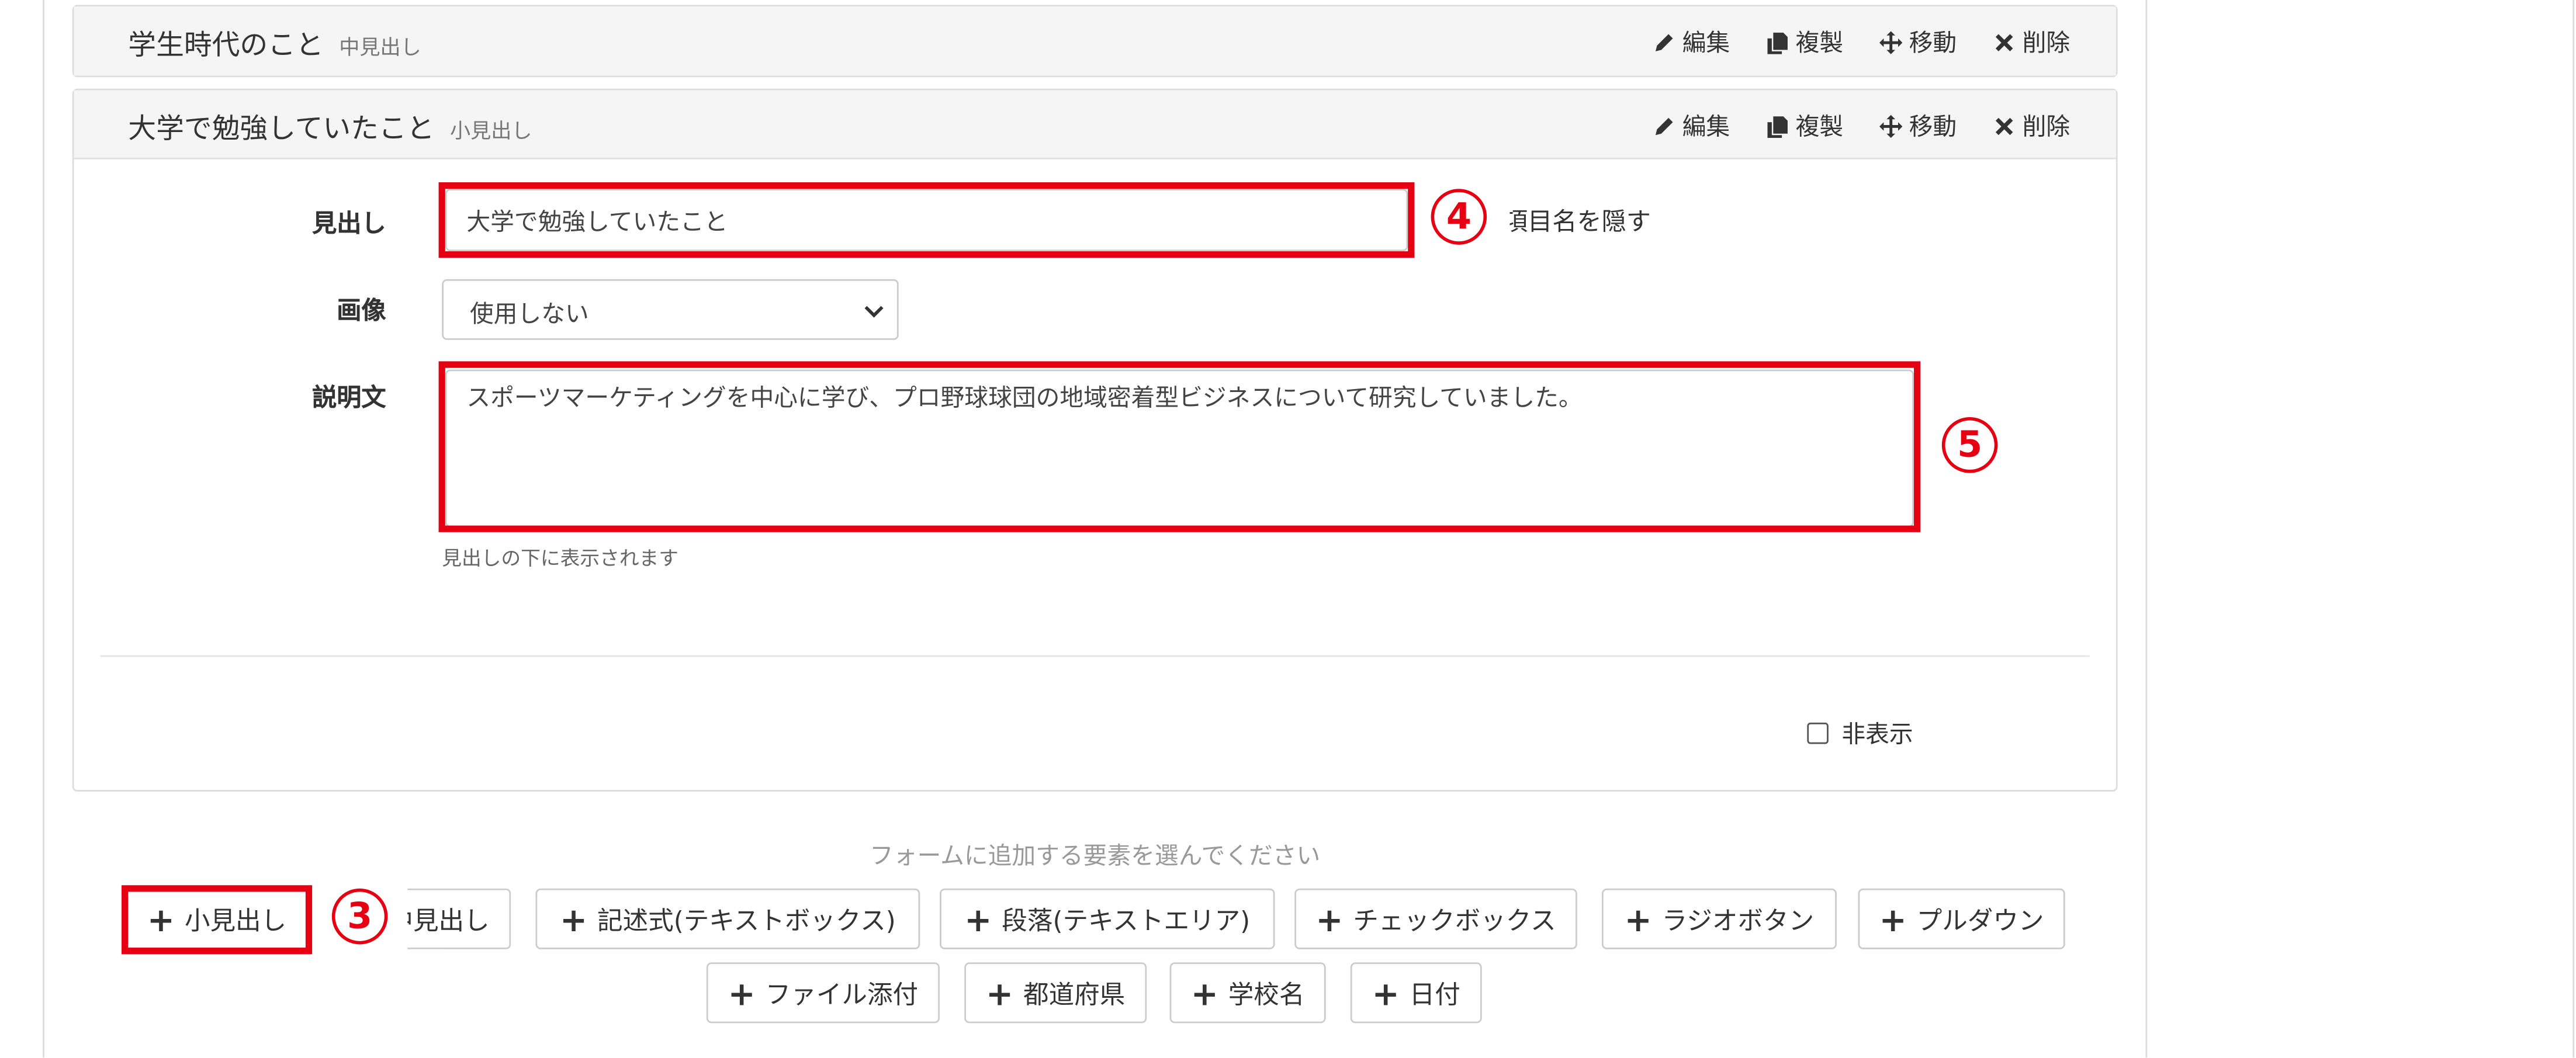 This screenshot has height=1058, width=2576. Describe the element at coordinates (1980, 921) in the screenshot. I see `button-label: プルダウン` at that location.